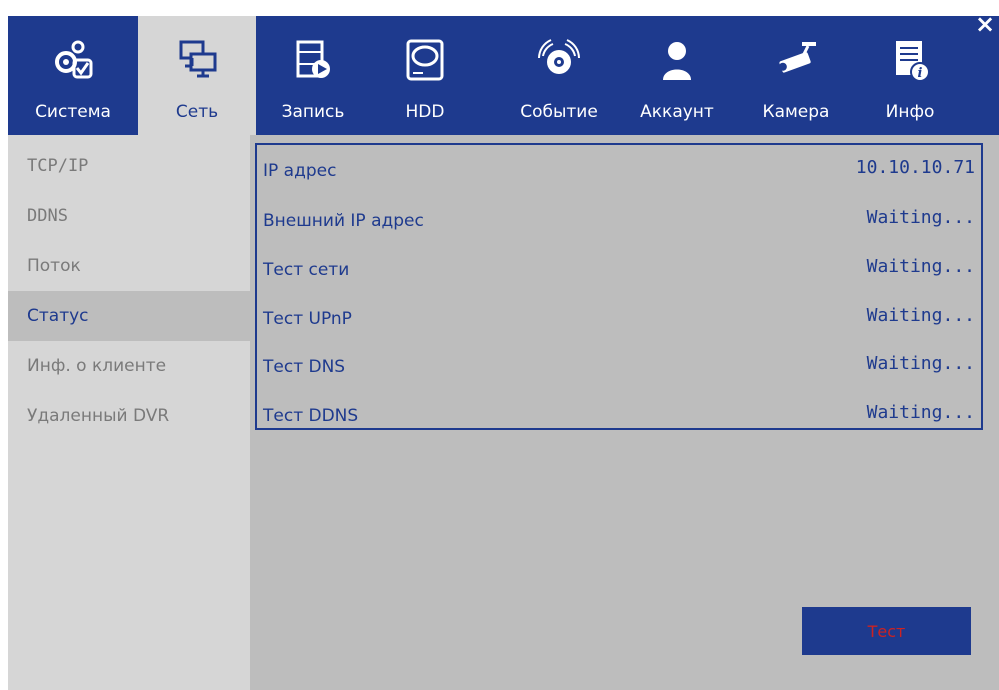 Image resolution: width=999 pixels, height=690 pixels. I want to click on tab-label: Сеть, so click(197, 112).